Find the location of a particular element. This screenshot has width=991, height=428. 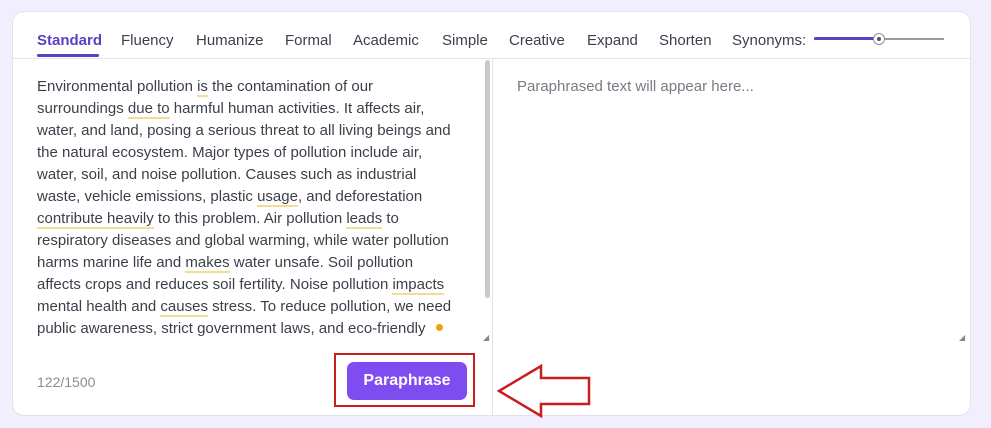

text-segment: harms marine life and is located at coordinates (111, 262).